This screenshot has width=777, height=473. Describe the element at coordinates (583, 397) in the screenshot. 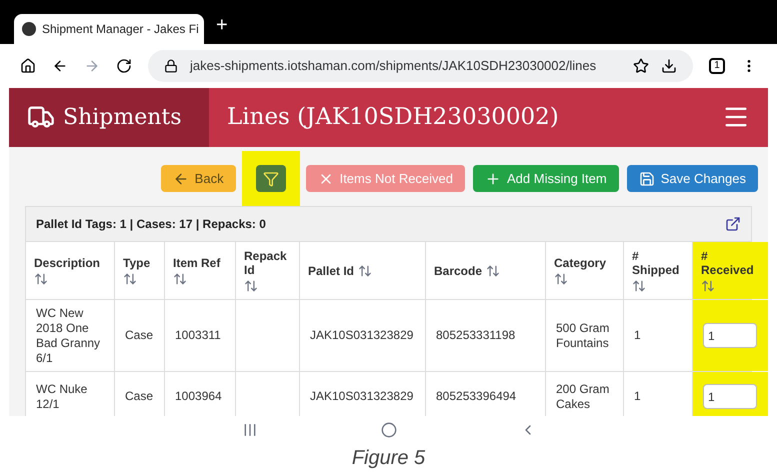

I see `table-cell-text: 200 Gram Cakes` at that location.